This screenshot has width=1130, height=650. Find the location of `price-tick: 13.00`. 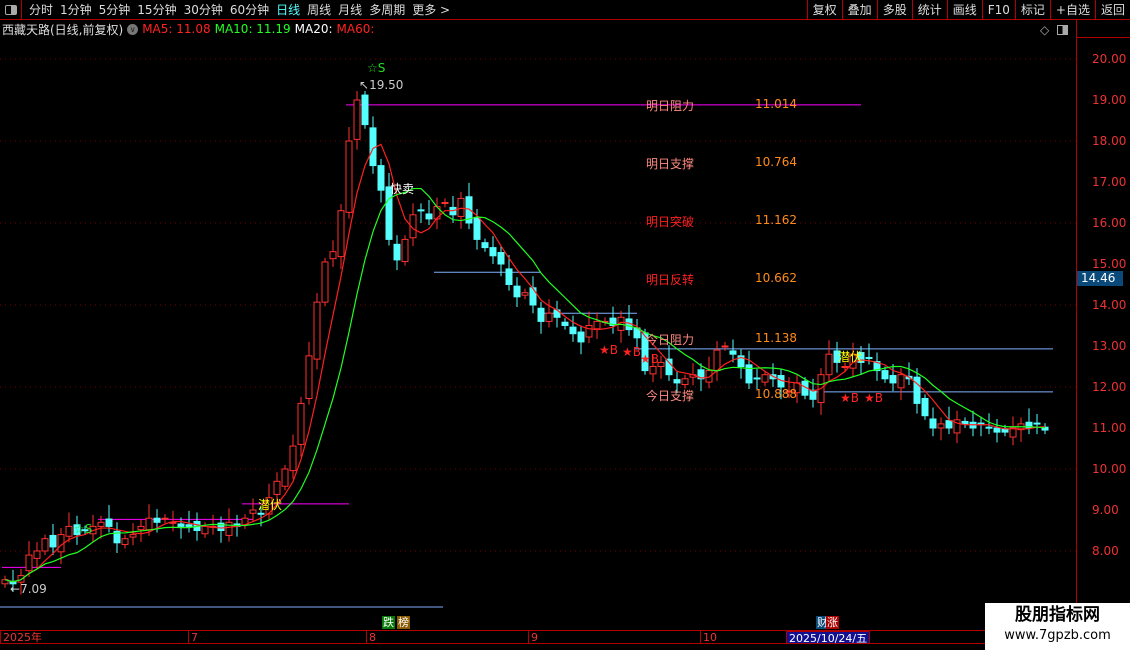

price-tick: 13.00 is located at coordinates (1109, 346).